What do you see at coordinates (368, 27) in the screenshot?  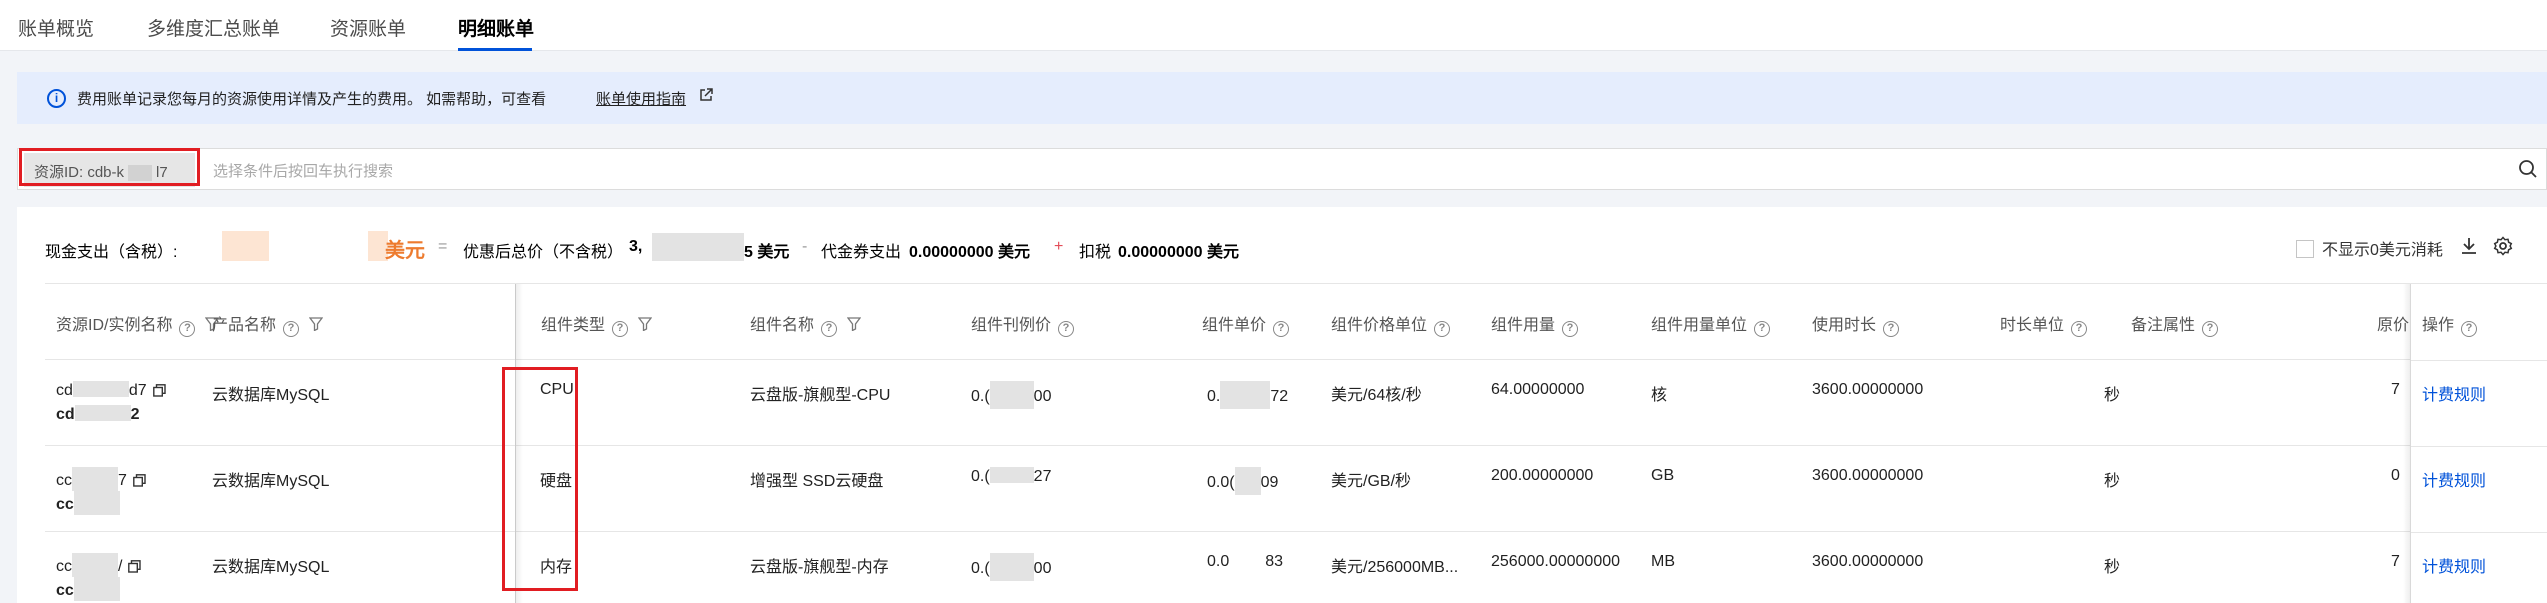 I see `tab-resource-bill: 资源账单` at bounding box center [368, 27].